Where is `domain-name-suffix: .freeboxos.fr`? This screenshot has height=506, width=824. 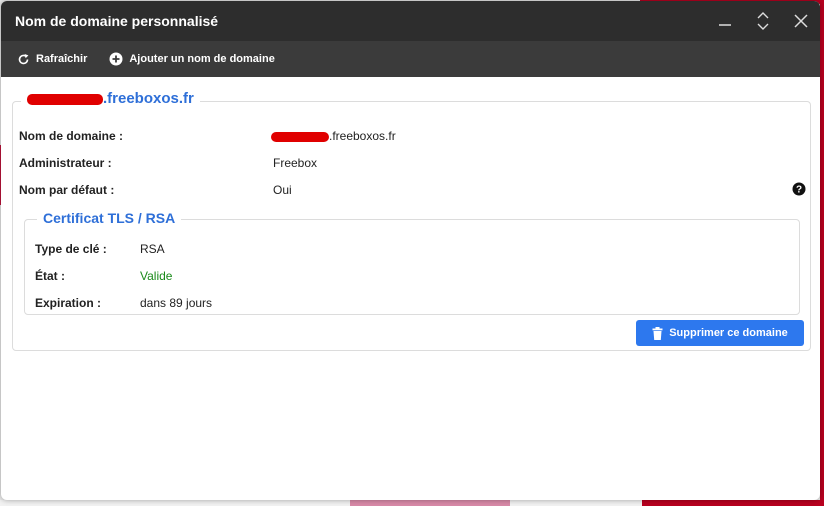 domain-name-suffix: .freeboxos.fr is located at coordinates (362, 136).